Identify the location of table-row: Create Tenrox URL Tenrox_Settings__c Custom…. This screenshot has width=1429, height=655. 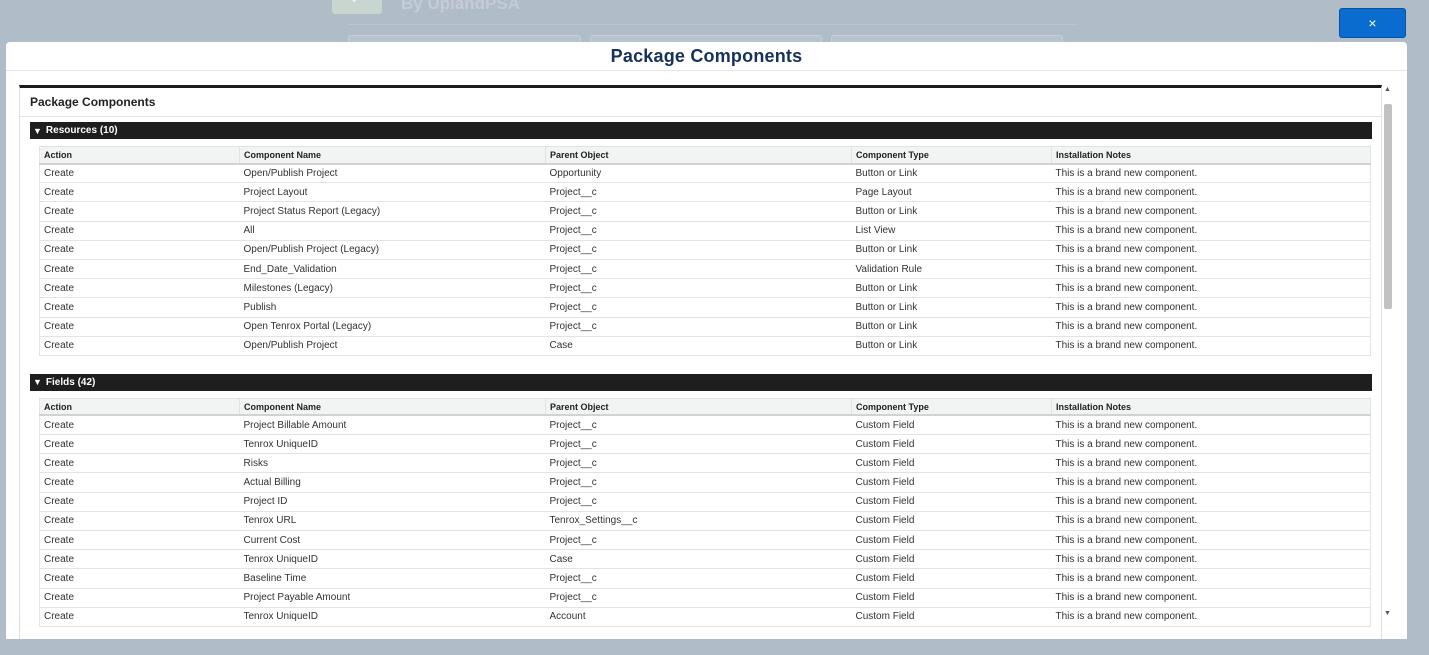
(705, 521).